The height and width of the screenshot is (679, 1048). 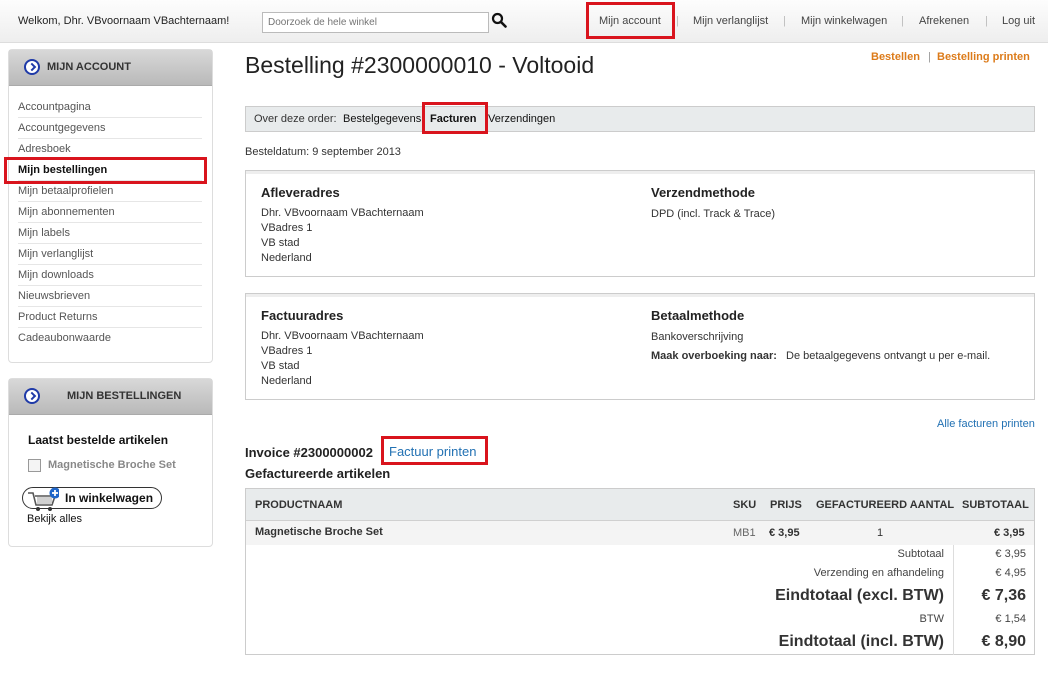 I want to click on tax-value: € 1,54, so click(x=1010, y=619).